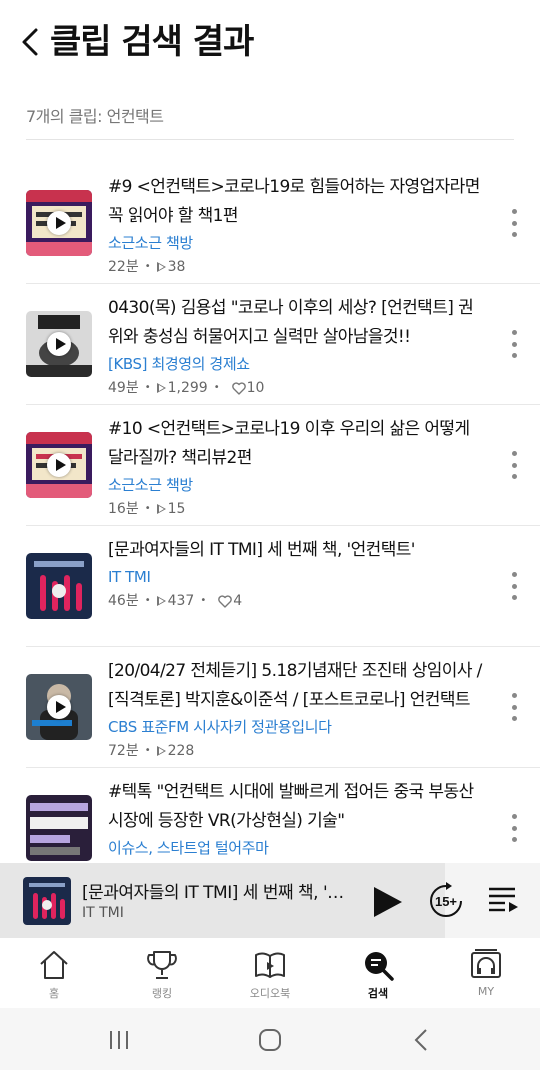 Image resolution: width=540 pixels, height=1070 pixels. I want to click on clip-channel: [KBS] 최경영의 경제쇼, so click(297, 364).